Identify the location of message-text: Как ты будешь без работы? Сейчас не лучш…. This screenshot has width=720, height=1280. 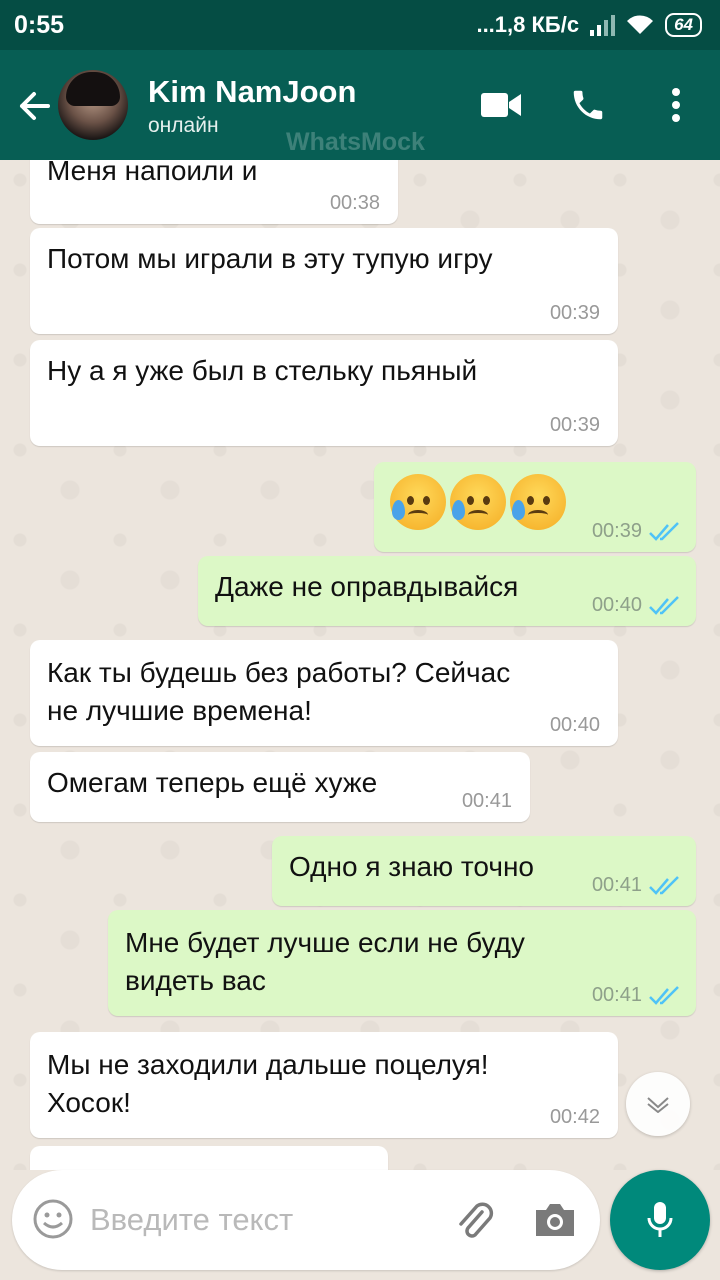
(279, 691).